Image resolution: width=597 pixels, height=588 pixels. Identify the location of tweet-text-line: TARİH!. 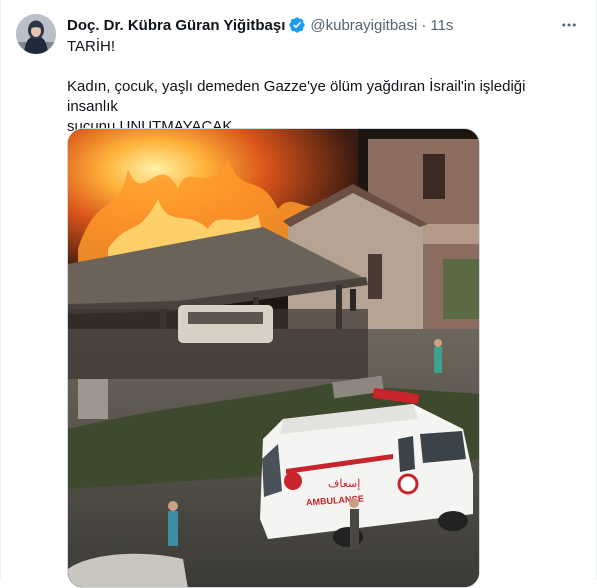
(91, 46).